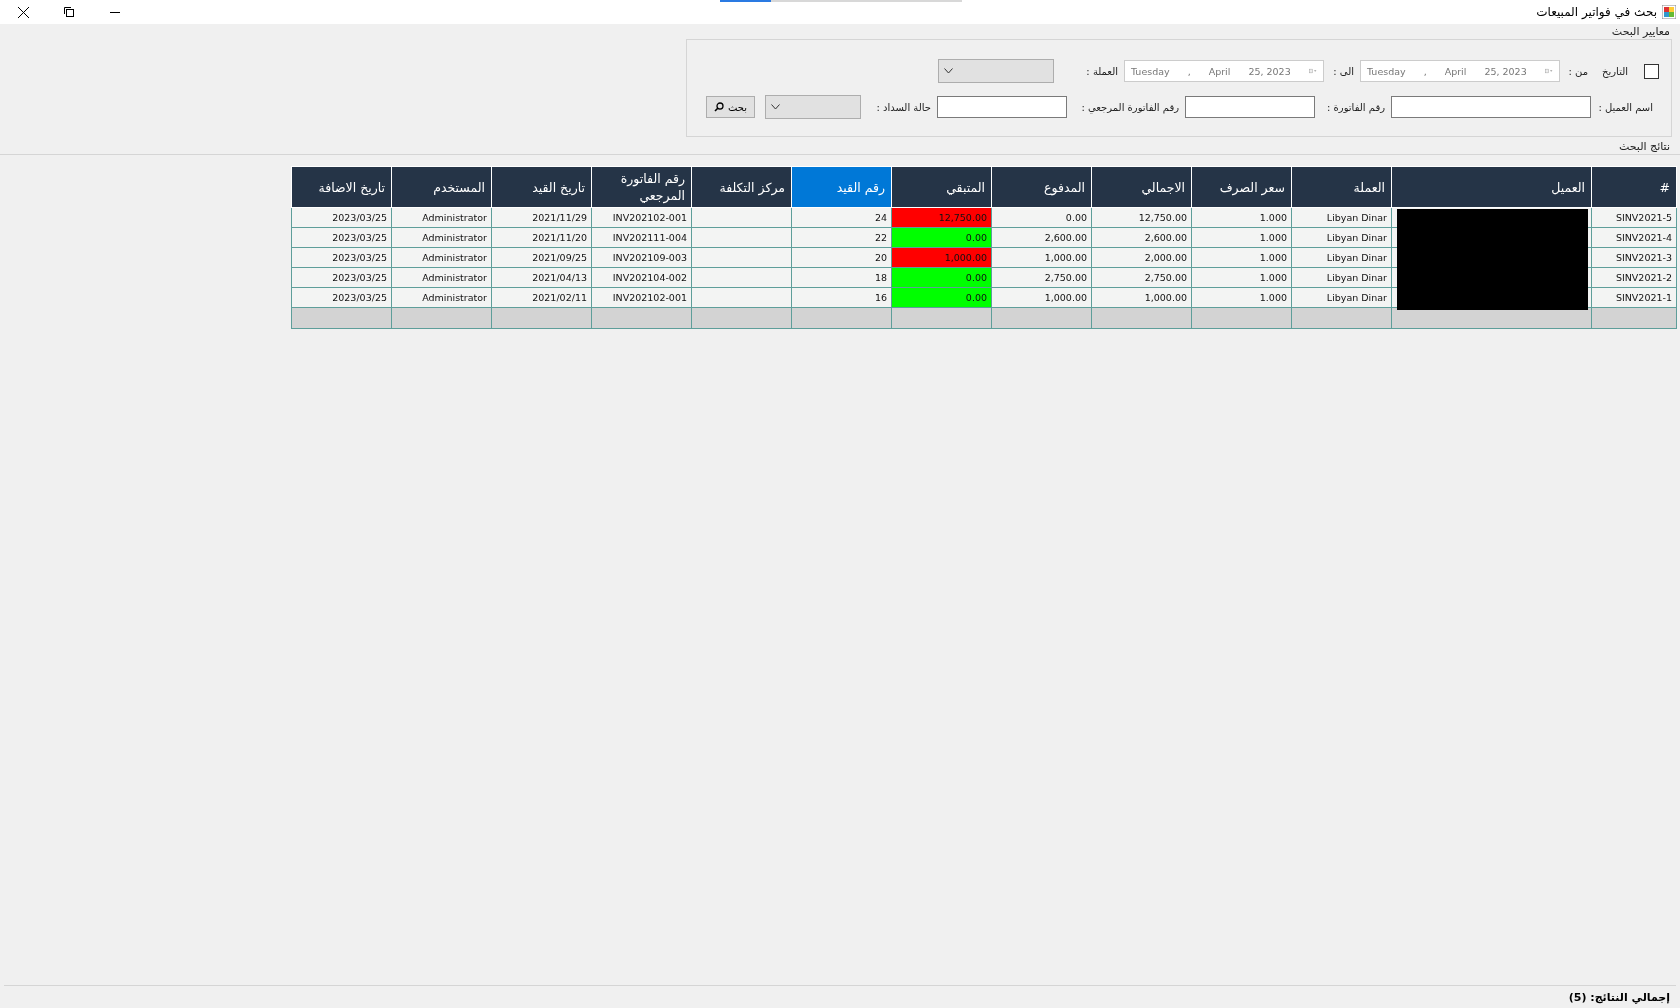 Image resolution: width=1680 pixels, height=1008 pixels. I want to click on invoice-number-field, so click(1250, 107).